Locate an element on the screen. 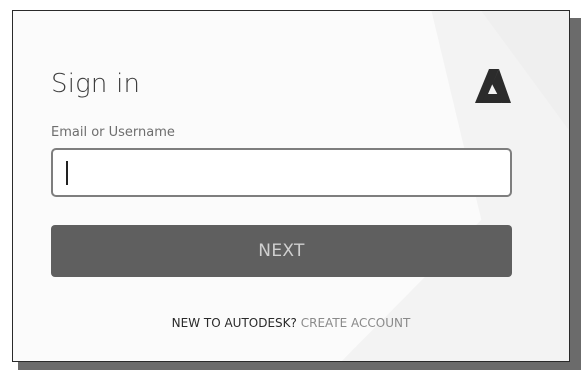 Image resolution: width=581 pixels, height=373 pixels. create-account-link: CREATE ACCOUNT is located at coordinates (356, 323).